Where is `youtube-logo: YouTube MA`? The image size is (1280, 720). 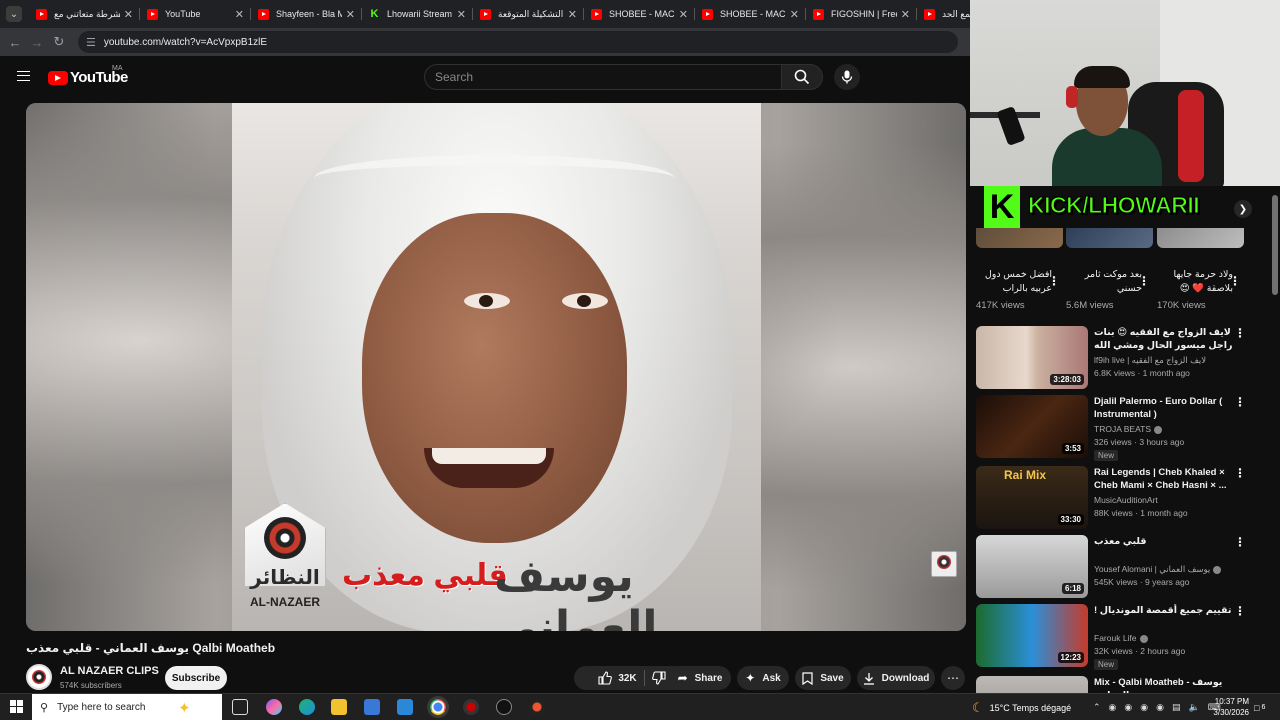
youtube-logo: YouTube MA is located at coordinates (88, 75).